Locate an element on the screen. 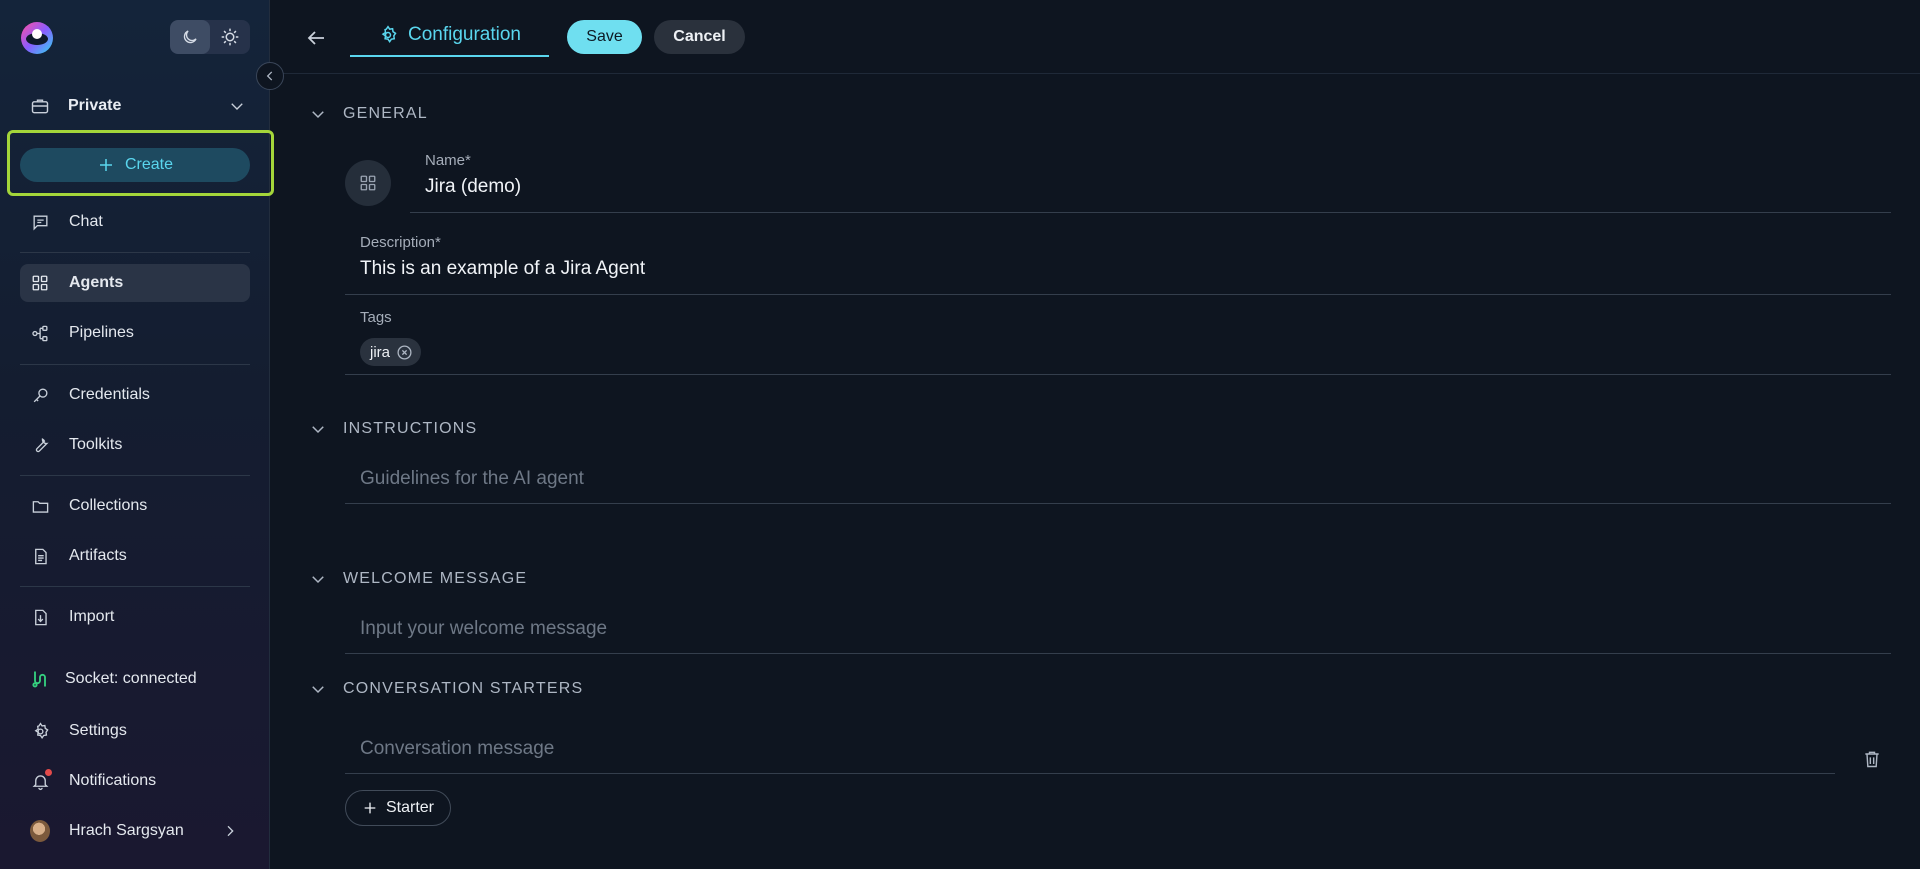 The height and width of the screenshot is (869, 1920). theme-toggle is located at coordinates (210, 37).